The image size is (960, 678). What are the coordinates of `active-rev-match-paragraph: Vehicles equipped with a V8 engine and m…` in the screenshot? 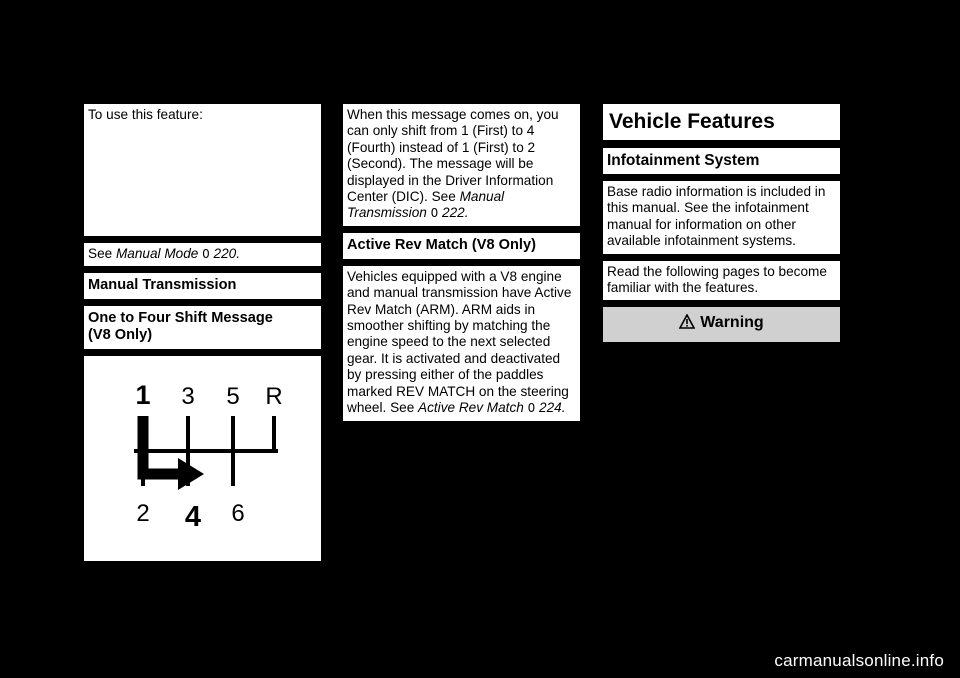 It's located at (461, 343).